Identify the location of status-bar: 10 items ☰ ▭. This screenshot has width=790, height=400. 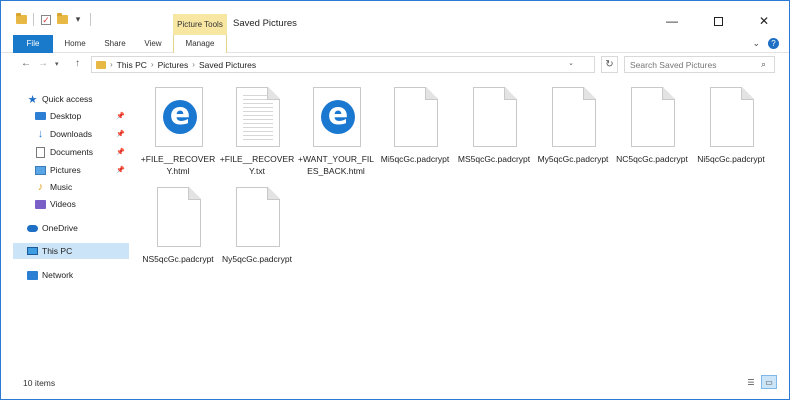
(395, 386).